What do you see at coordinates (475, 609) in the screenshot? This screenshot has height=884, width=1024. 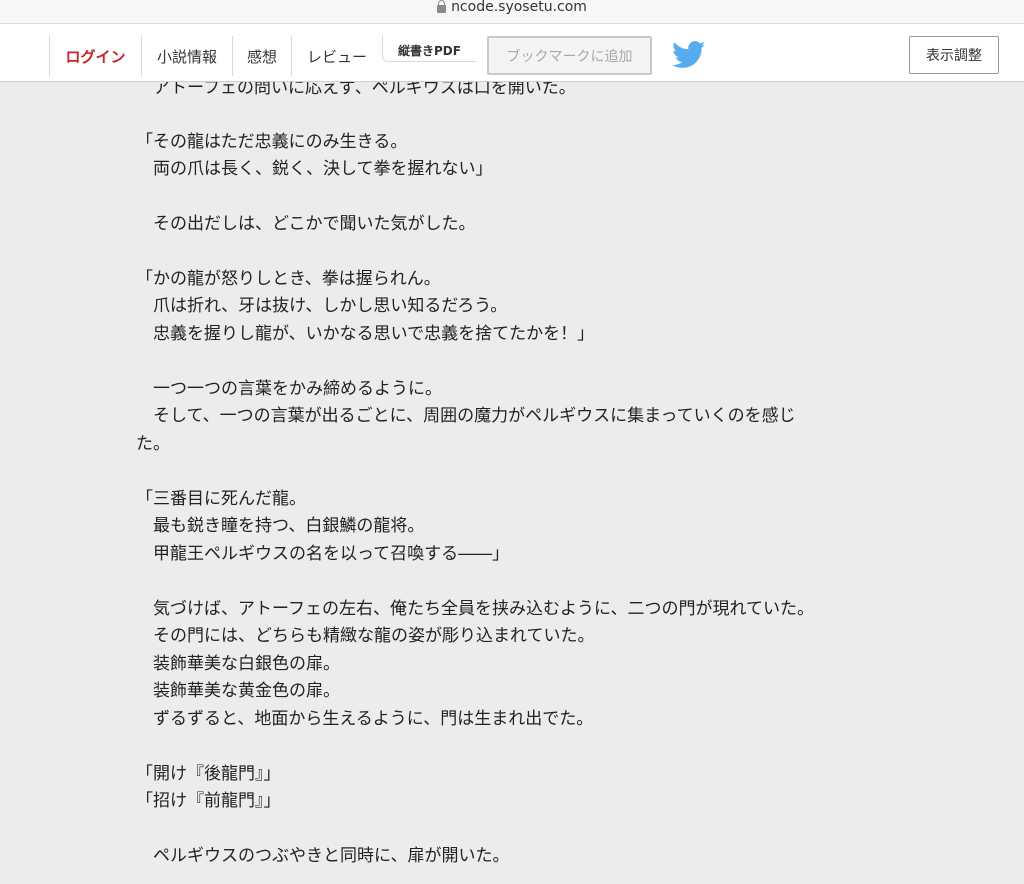 I see `text-line: 気づけば、アトーフェの左右、俺たち全員を挟み込むように、二つの門が現れていた。` at bounding box center [475, 609].